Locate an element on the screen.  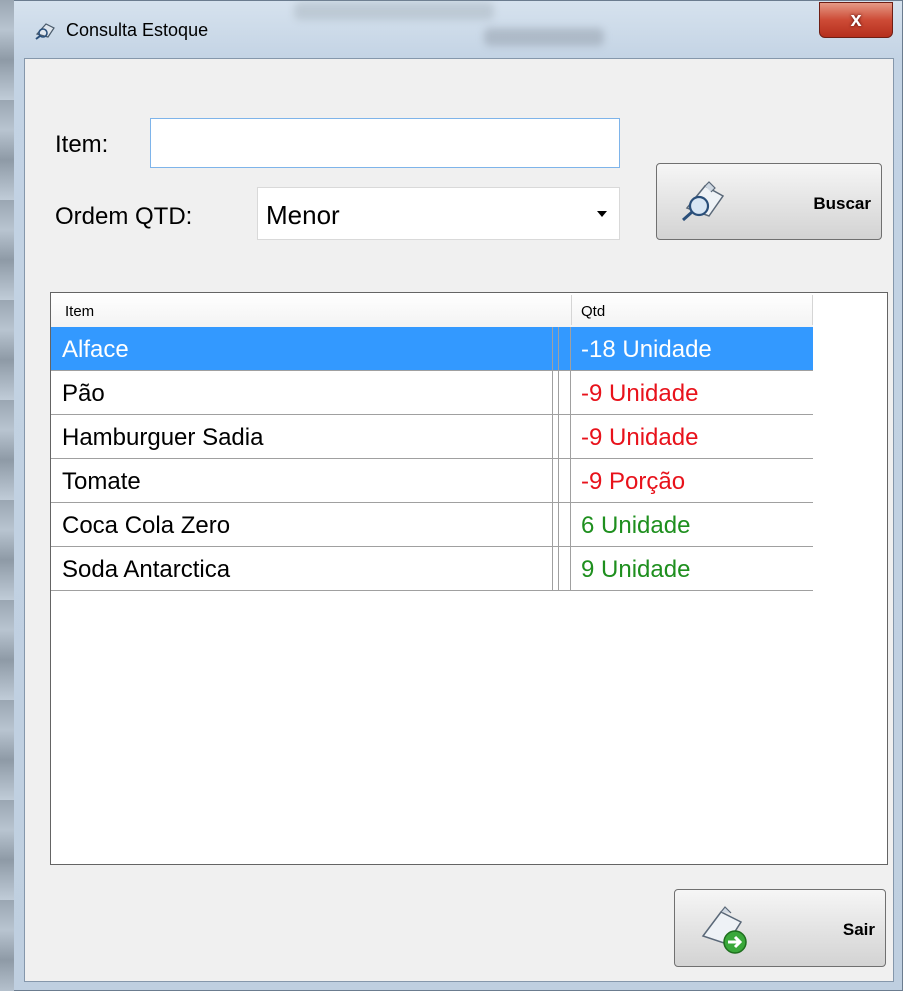
cell-qtd: -18 Unidade is located at coordinates (646, 349).